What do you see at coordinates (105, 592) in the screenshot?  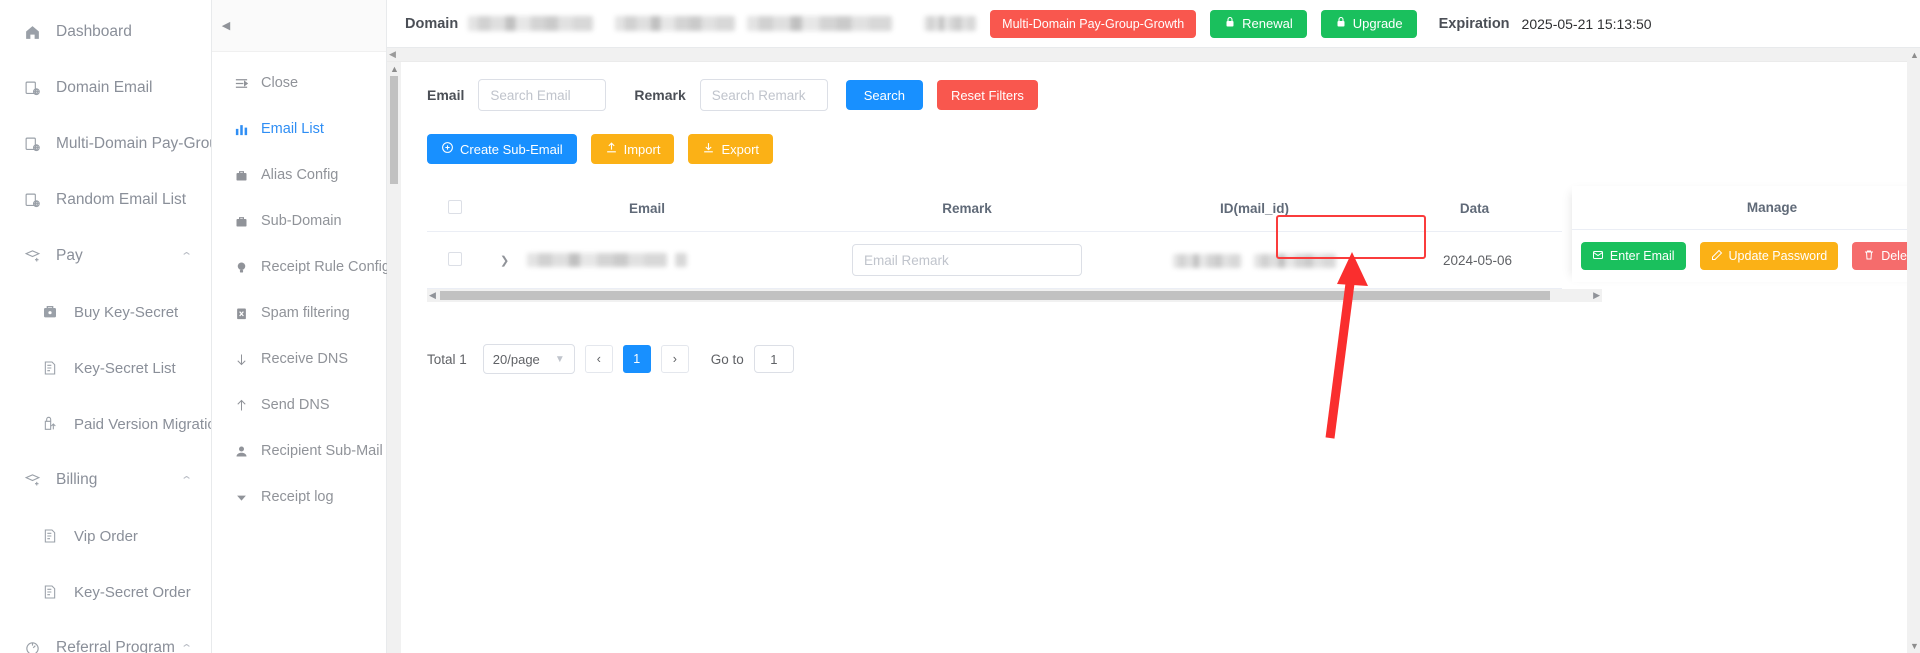 I see `sidebar-item-key-secret-order: Key-Secret Order` at bounding box center [105, 592].